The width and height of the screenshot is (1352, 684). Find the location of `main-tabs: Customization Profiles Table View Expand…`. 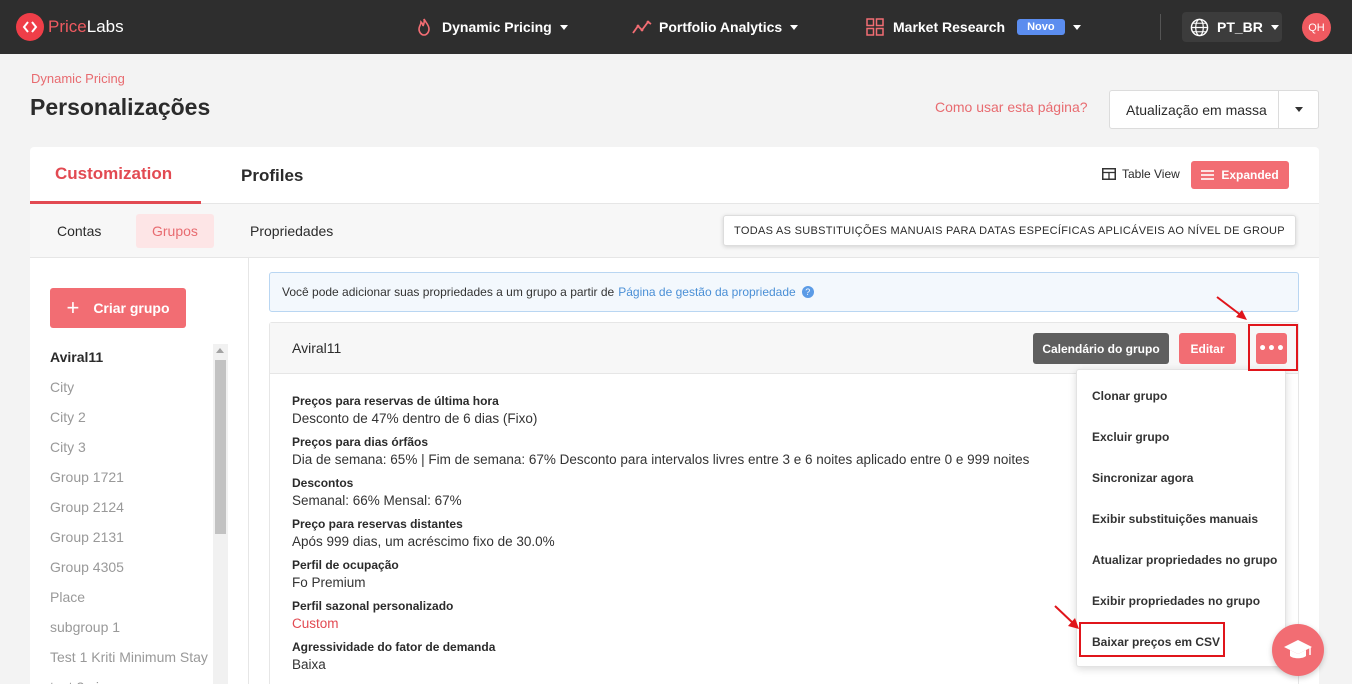

main-tabs: Customization Profiles Table View Expand… is located at coordinates (674, 175).